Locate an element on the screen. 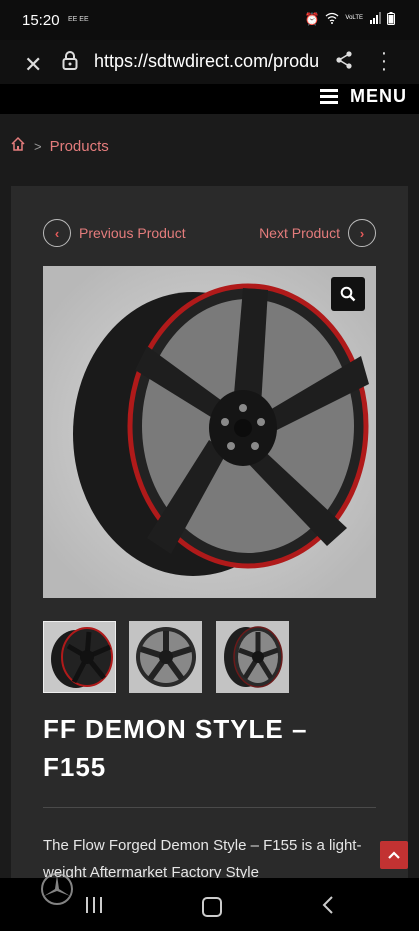 The width and height of the screenshot is (419, 931). chevron-up-icon is located at coordinates (394, 855).